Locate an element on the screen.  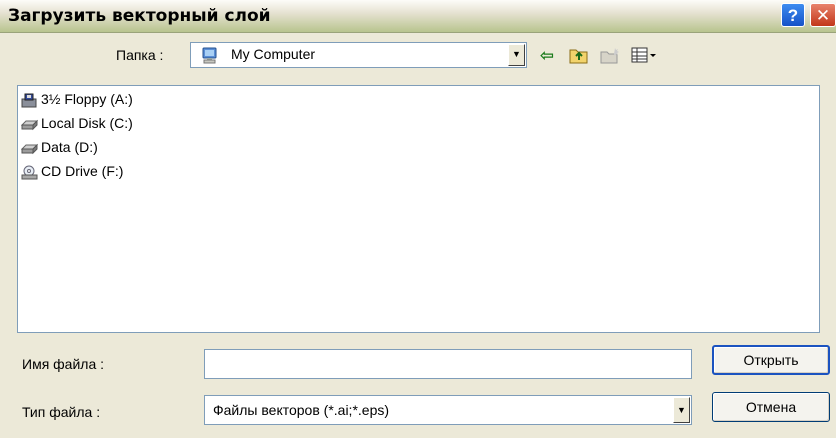
filename-label: Имя файла : is located at coordinates (63, 364).